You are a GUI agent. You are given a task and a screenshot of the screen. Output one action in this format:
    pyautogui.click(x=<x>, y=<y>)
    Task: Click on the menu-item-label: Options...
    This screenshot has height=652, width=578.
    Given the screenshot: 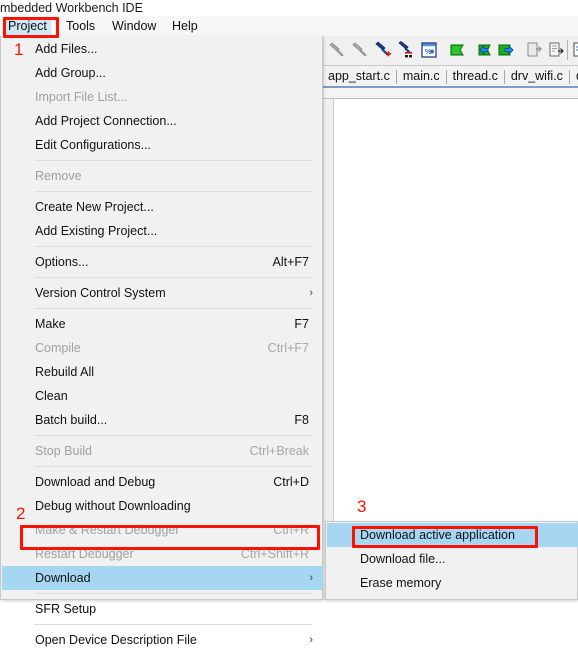 What is the action you would take?
    pyautogui.click(x=62, y=262)
    